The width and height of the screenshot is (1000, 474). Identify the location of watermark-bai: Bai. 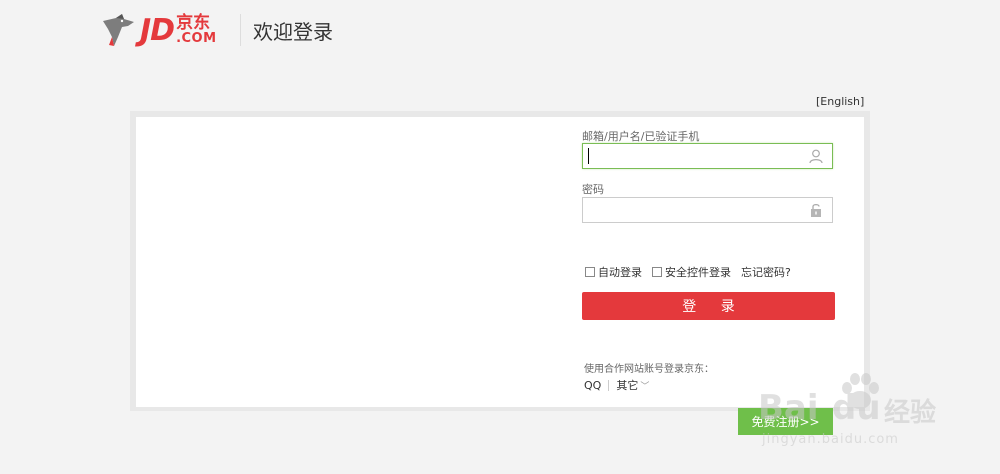
(788, 408).